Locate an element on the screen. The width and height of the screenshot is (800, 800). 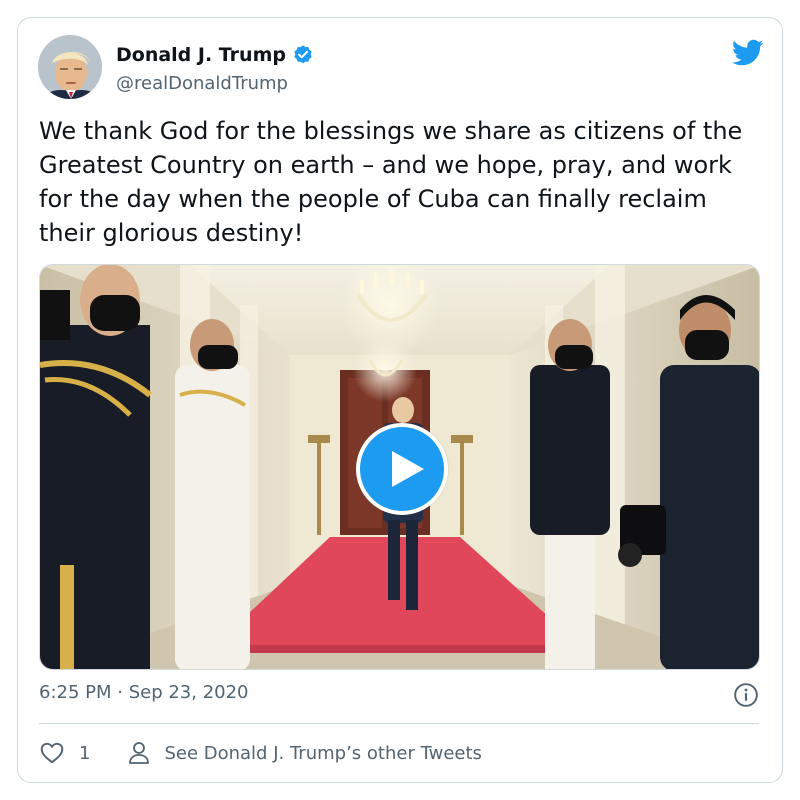
author-avatar is located at coordinates (70, 67).